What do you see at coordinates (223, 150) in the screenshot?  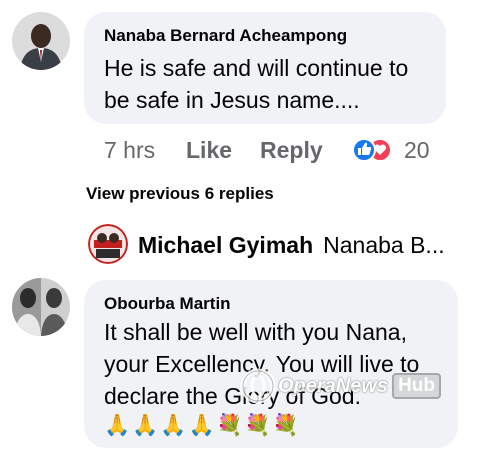 I see `like-button: Like` at bounding box center [223, 150].